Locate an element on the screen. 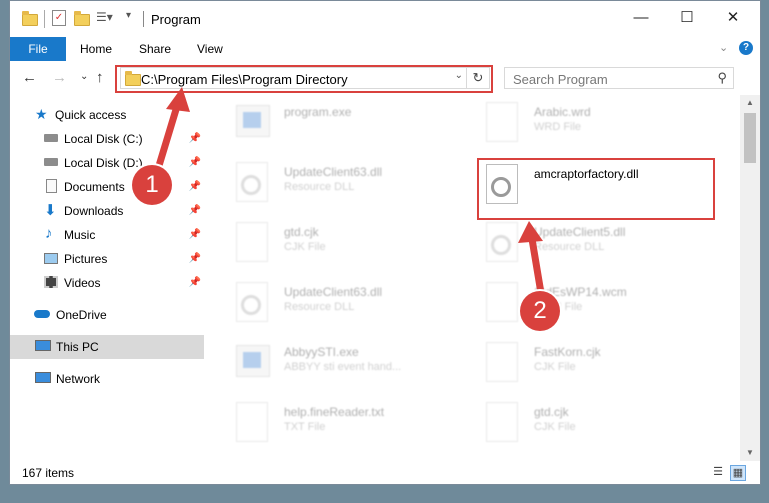  step-2-badge: 2 is located at coordinates (540, 311).